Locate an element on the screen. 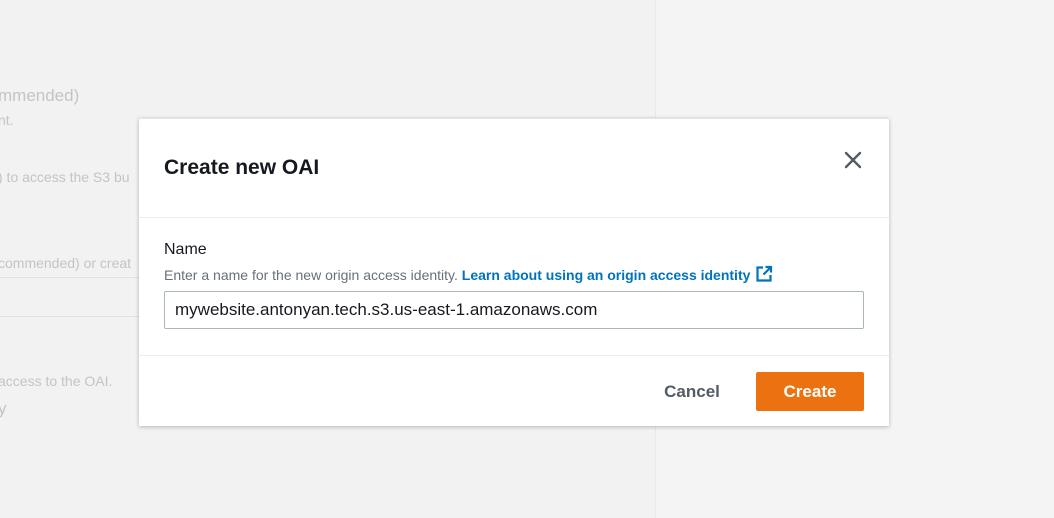 The width and height of the screenshot is (1054, 518). dialog-header: Create new OAI is located at coordinates (514, 168).